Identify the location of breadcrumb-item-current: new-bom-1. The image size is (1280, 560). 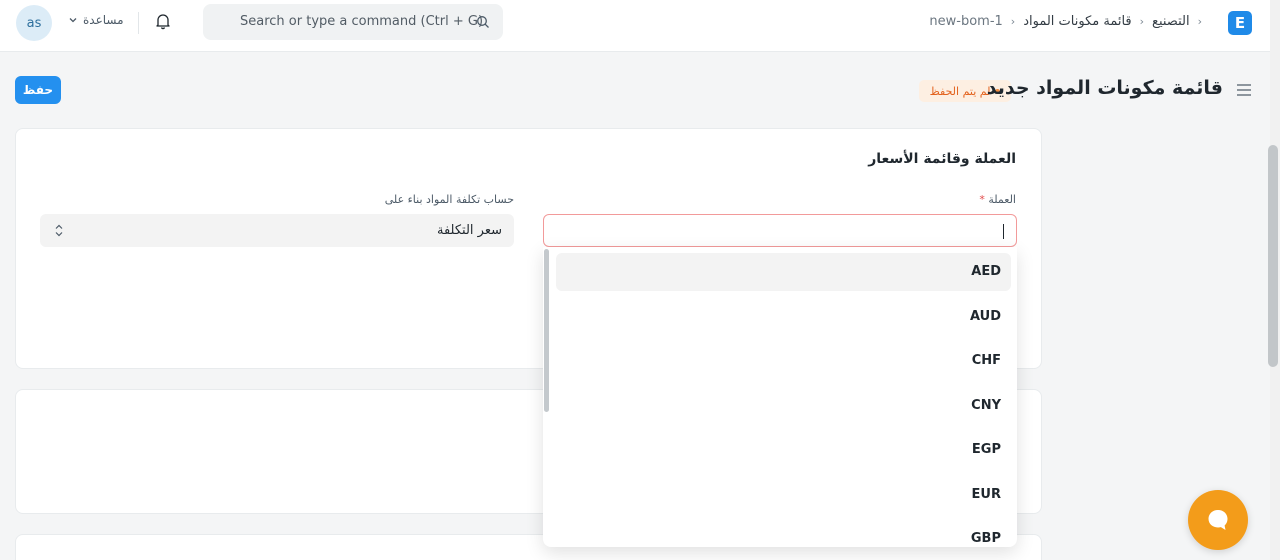
(966, 21).